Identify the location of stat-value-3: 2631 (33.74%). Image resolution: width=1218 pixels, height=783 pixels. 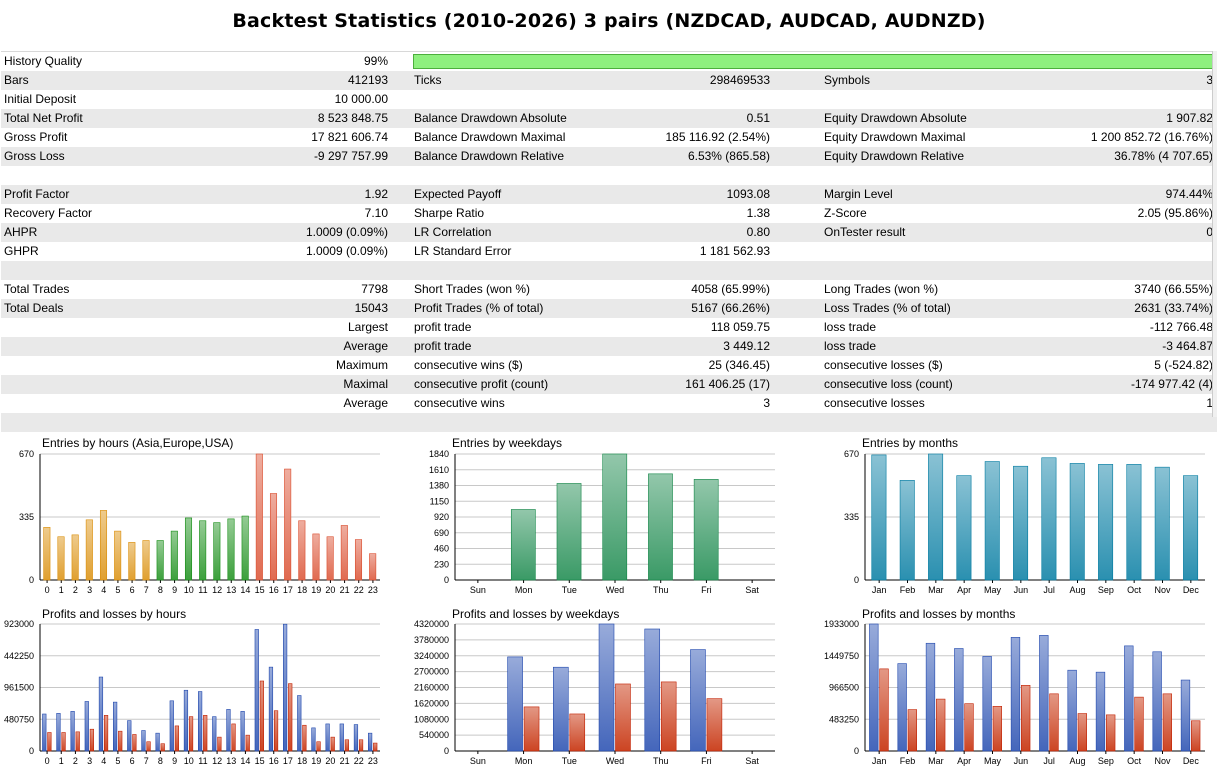
(1173, 308).